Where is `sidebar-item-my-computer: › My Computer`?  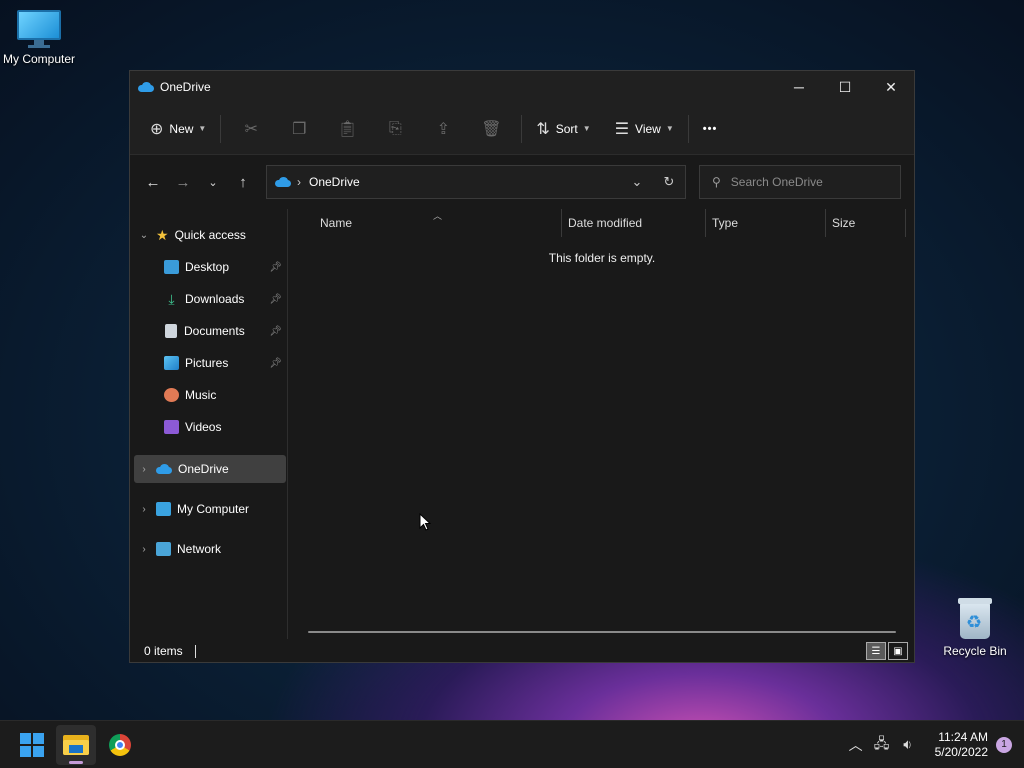
sidebar-item-my-computer: › My Computer is located at coordinates (210, 509).